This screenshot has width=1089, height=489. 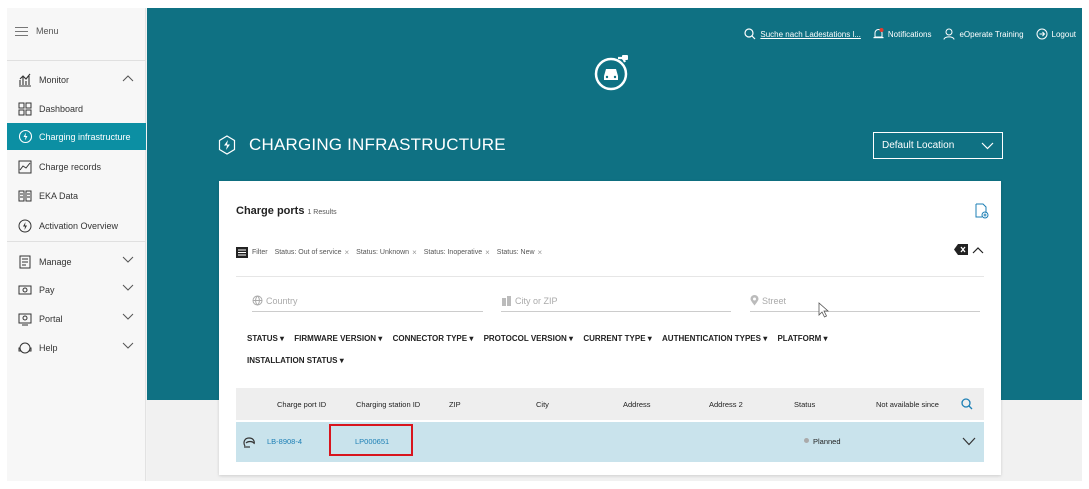 What do you see at coordinates (322, 212) in the screenshot?
I see `results-count: 1 Results` at bounding box center [322, 212].